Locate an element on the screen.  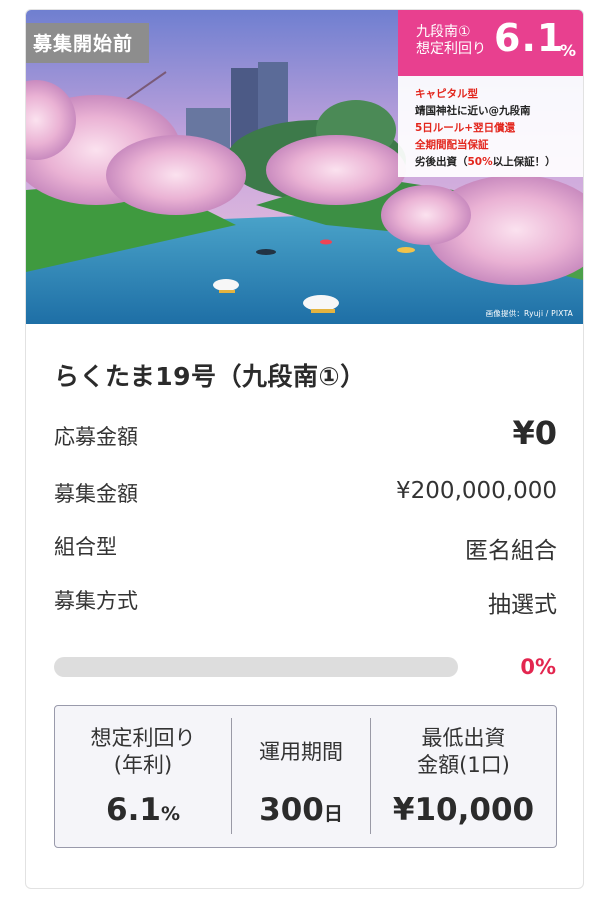
row-value: 抽選式 is located at coordinates (522, 605).